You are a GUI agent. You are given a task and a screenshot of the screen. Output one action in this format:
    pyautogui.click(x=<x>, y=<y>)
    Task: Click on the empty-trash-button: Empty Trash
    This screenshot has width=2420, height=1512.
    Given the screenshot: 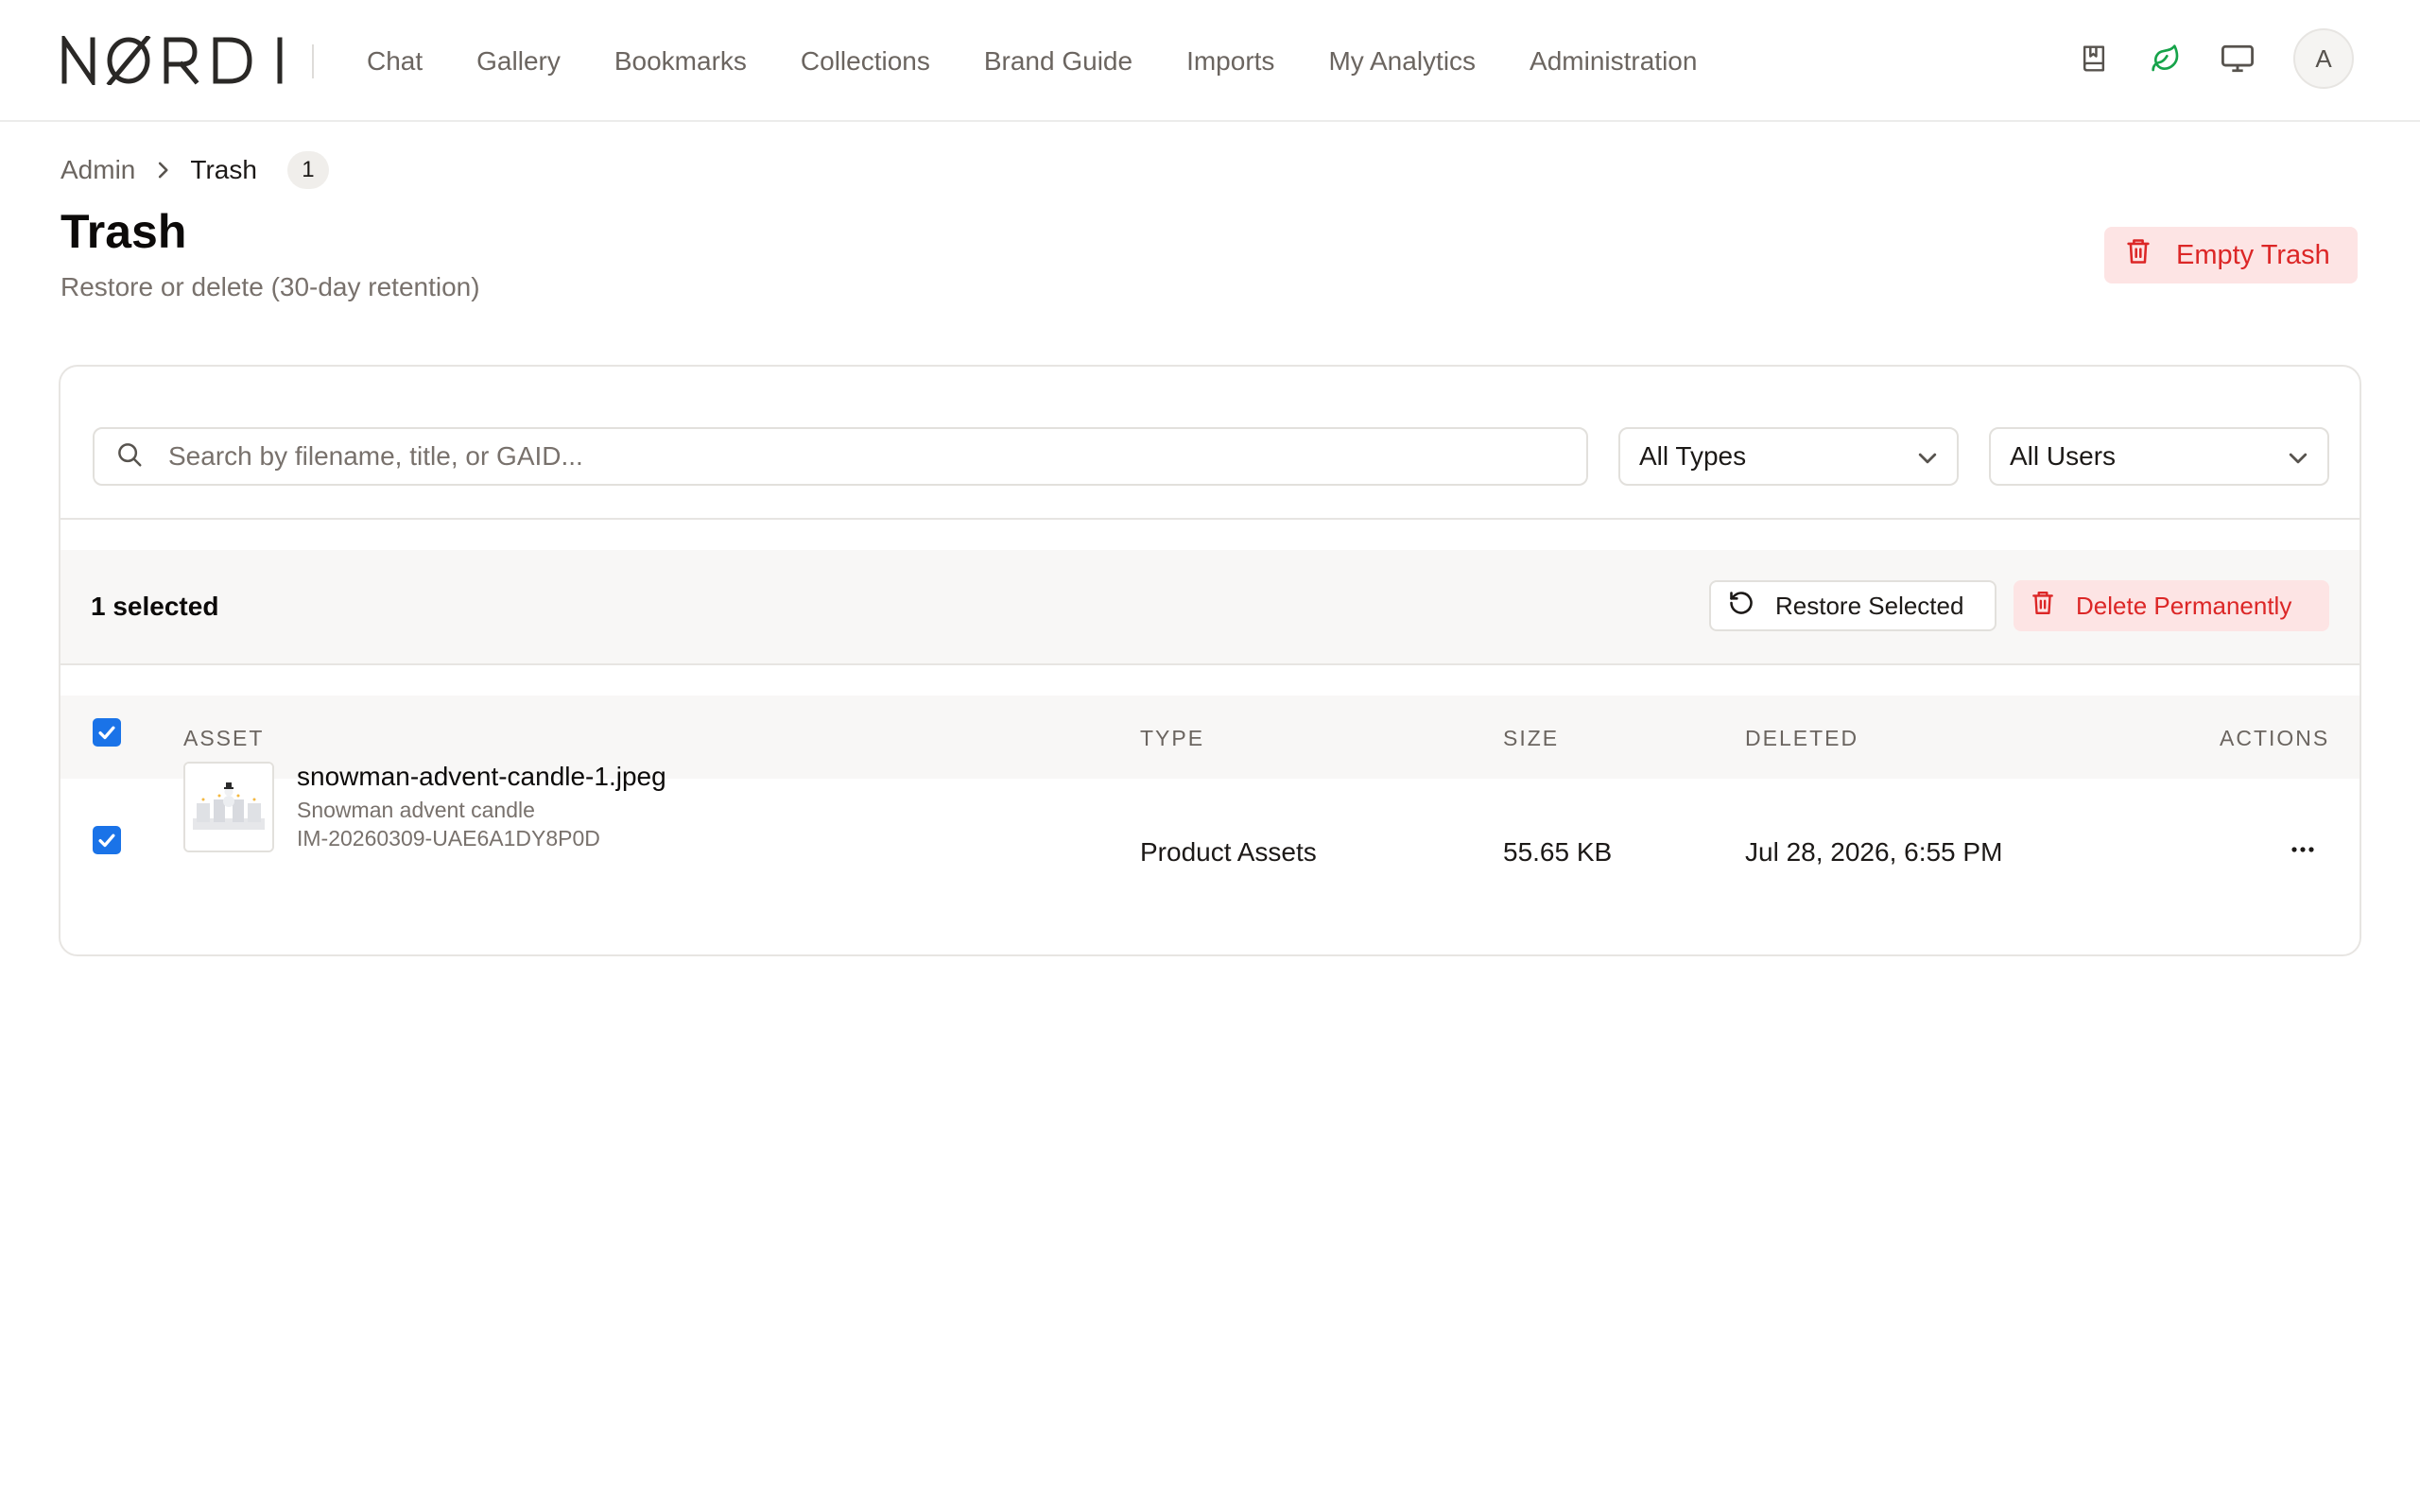 What is the action you would take?
    pyautogui.click(x=2231, y=255)
    